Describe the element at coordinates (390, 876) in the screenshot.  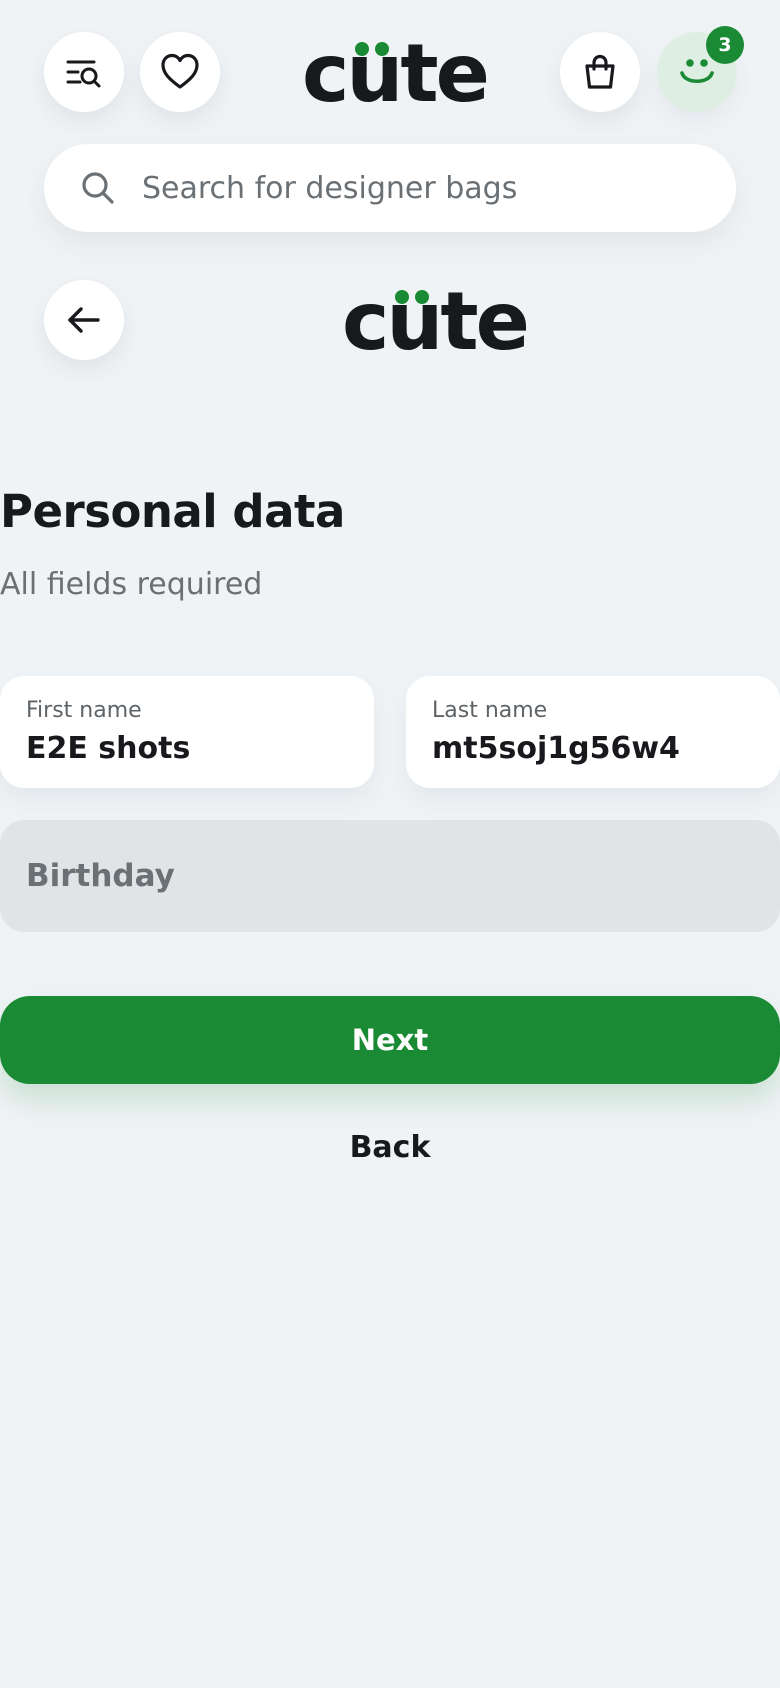
I see `birthday-field: Birthday` at that location.